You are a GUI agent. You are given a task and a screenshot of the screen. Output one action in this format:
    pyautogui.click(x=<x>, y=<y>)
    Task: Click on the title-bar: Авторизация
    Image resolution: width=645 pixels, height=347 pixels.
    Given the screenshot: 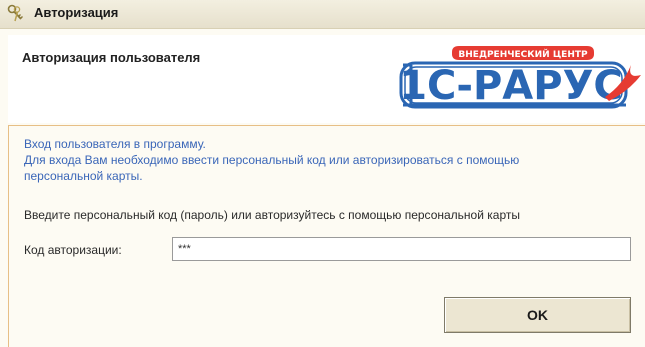 What is the action you would take?
    pyautogui.click(x=322, y=14)
    